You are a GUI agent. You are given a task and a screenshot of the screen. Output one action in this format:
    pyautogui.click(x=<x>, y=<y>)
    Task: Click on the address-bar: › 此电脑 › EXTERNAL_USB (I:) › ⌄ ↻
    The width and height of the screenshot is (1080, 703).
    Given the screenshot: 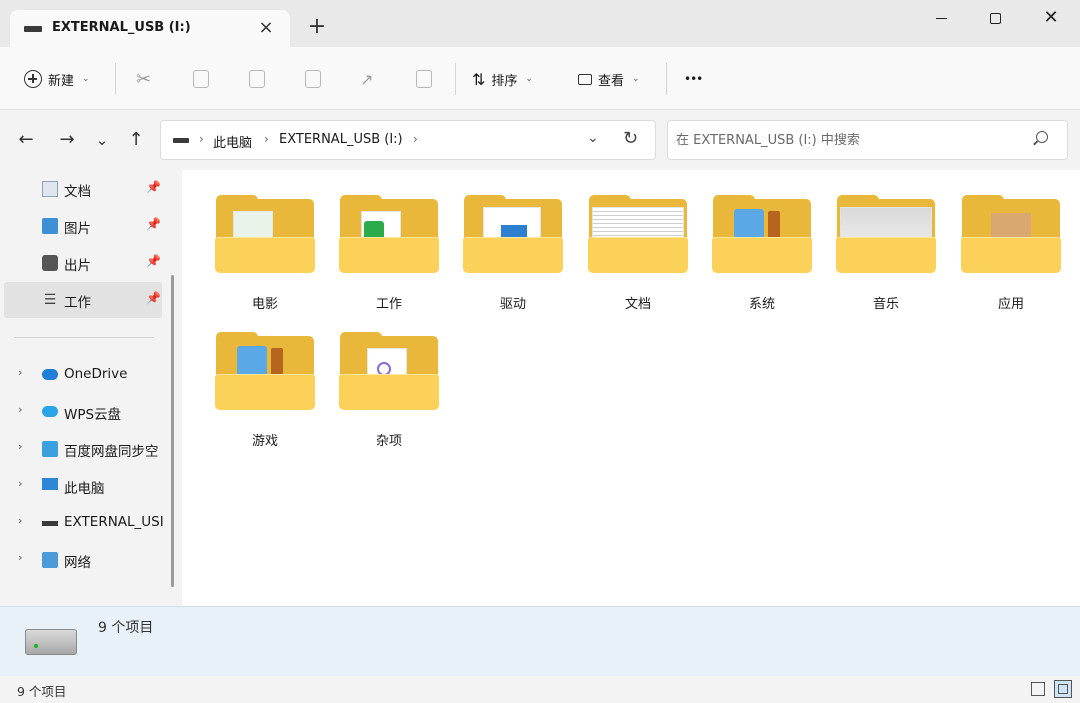 What is the action you would take?
    pyautogui.click(x=408, y=140)
    